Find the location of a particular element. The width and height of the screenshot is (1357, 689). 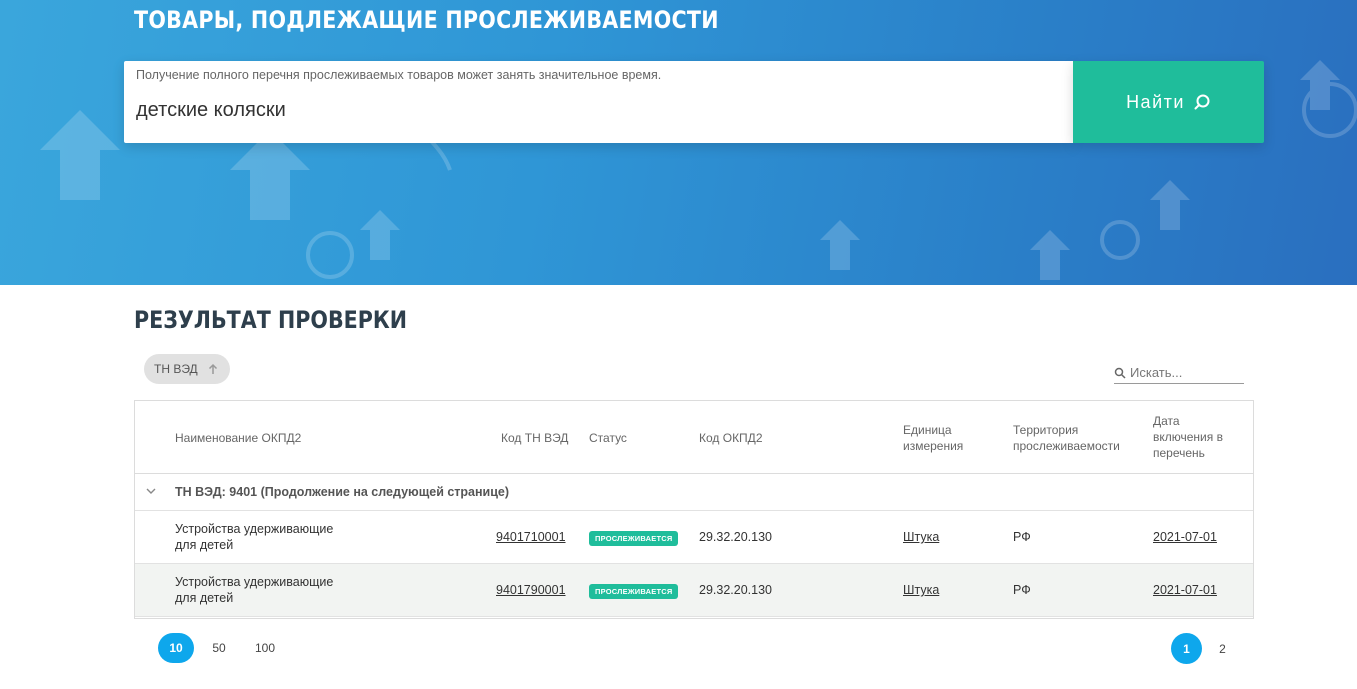

table-search-input is located at coordinates (1186, 372).